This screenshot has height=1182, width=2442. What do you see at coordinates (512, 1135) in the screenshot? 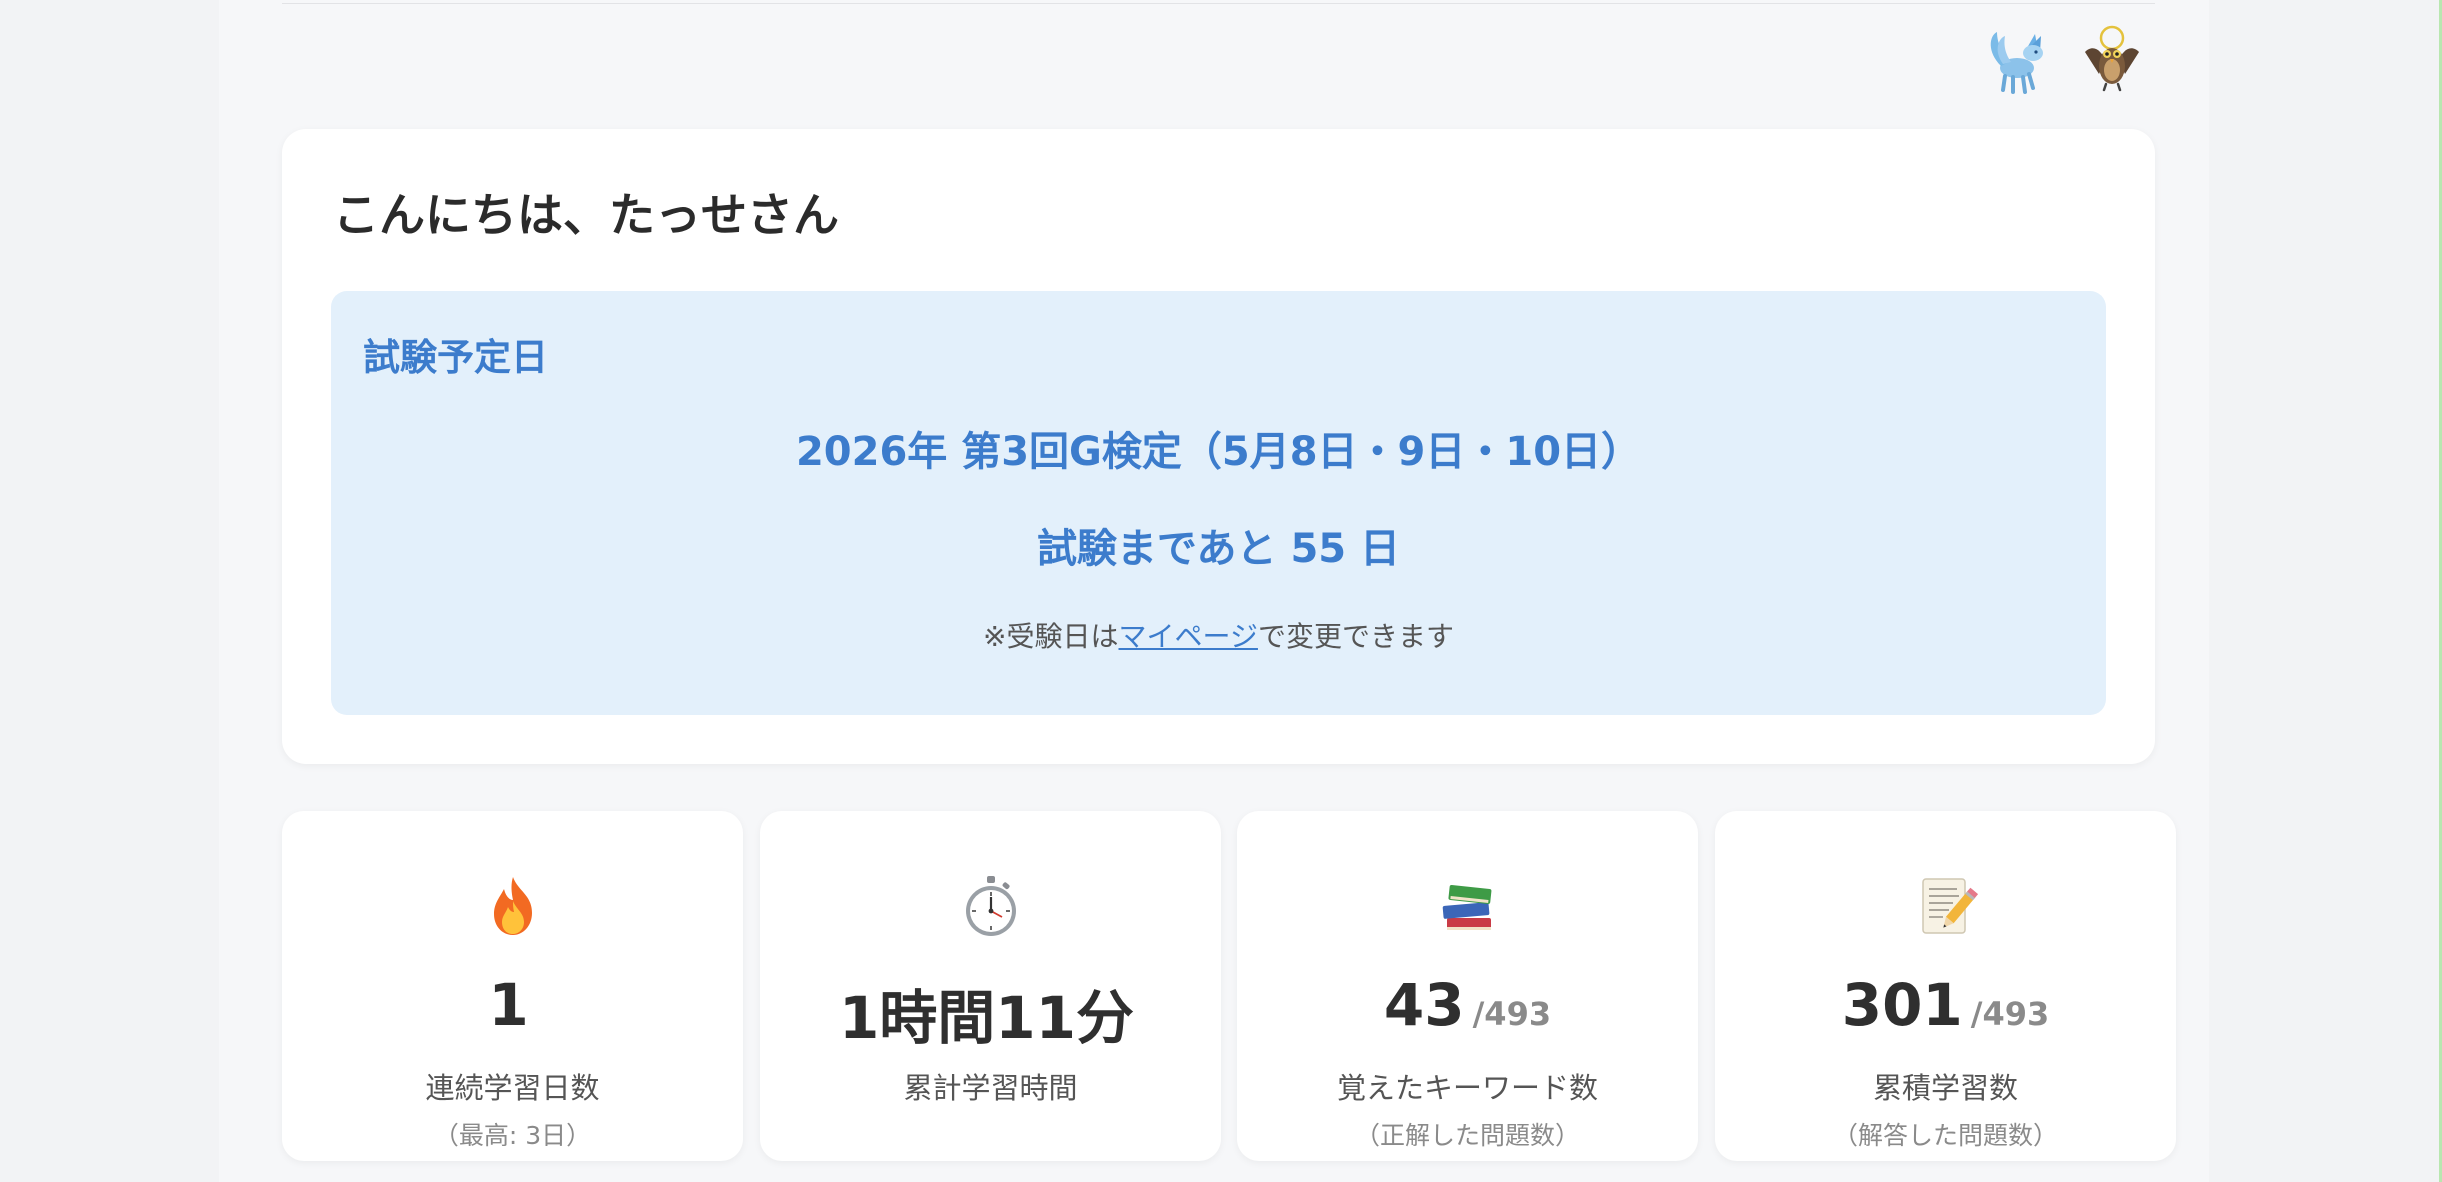
I see `stat-sub: （最高: 3日）` at bounding box center [512, 1135].